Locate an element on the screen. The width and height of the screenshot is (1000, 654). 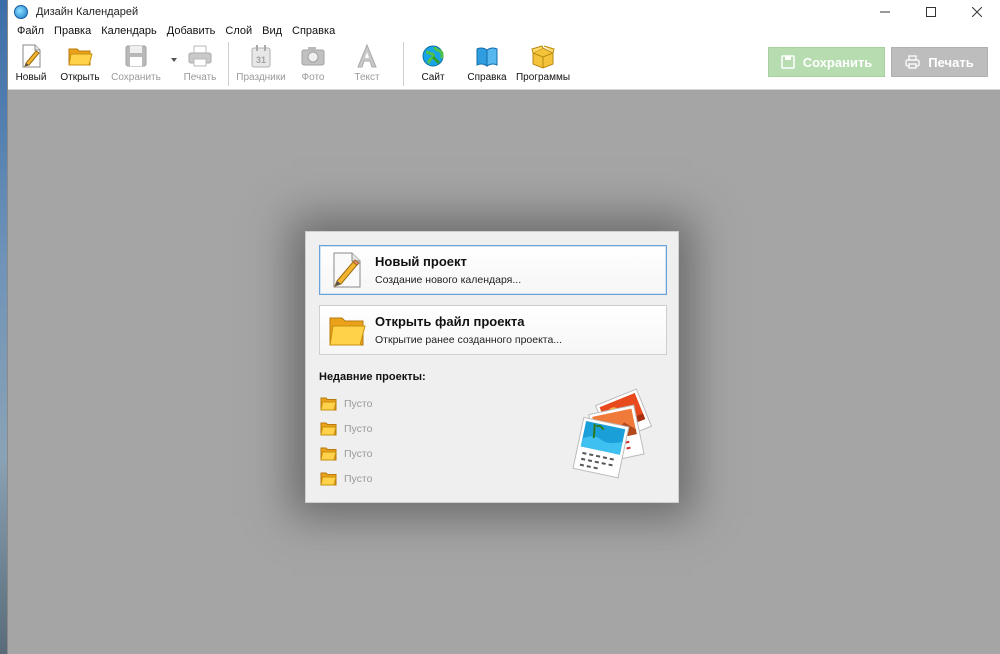
new-label: Новый is located at coordinates (31, 77).